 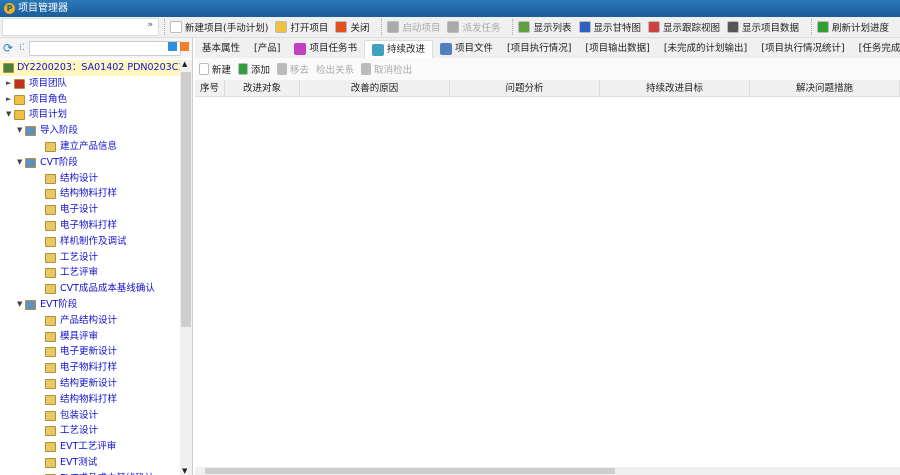 I want to click on tree-node-label: CVT成品成本基线确认, so click(x=107, y=289).